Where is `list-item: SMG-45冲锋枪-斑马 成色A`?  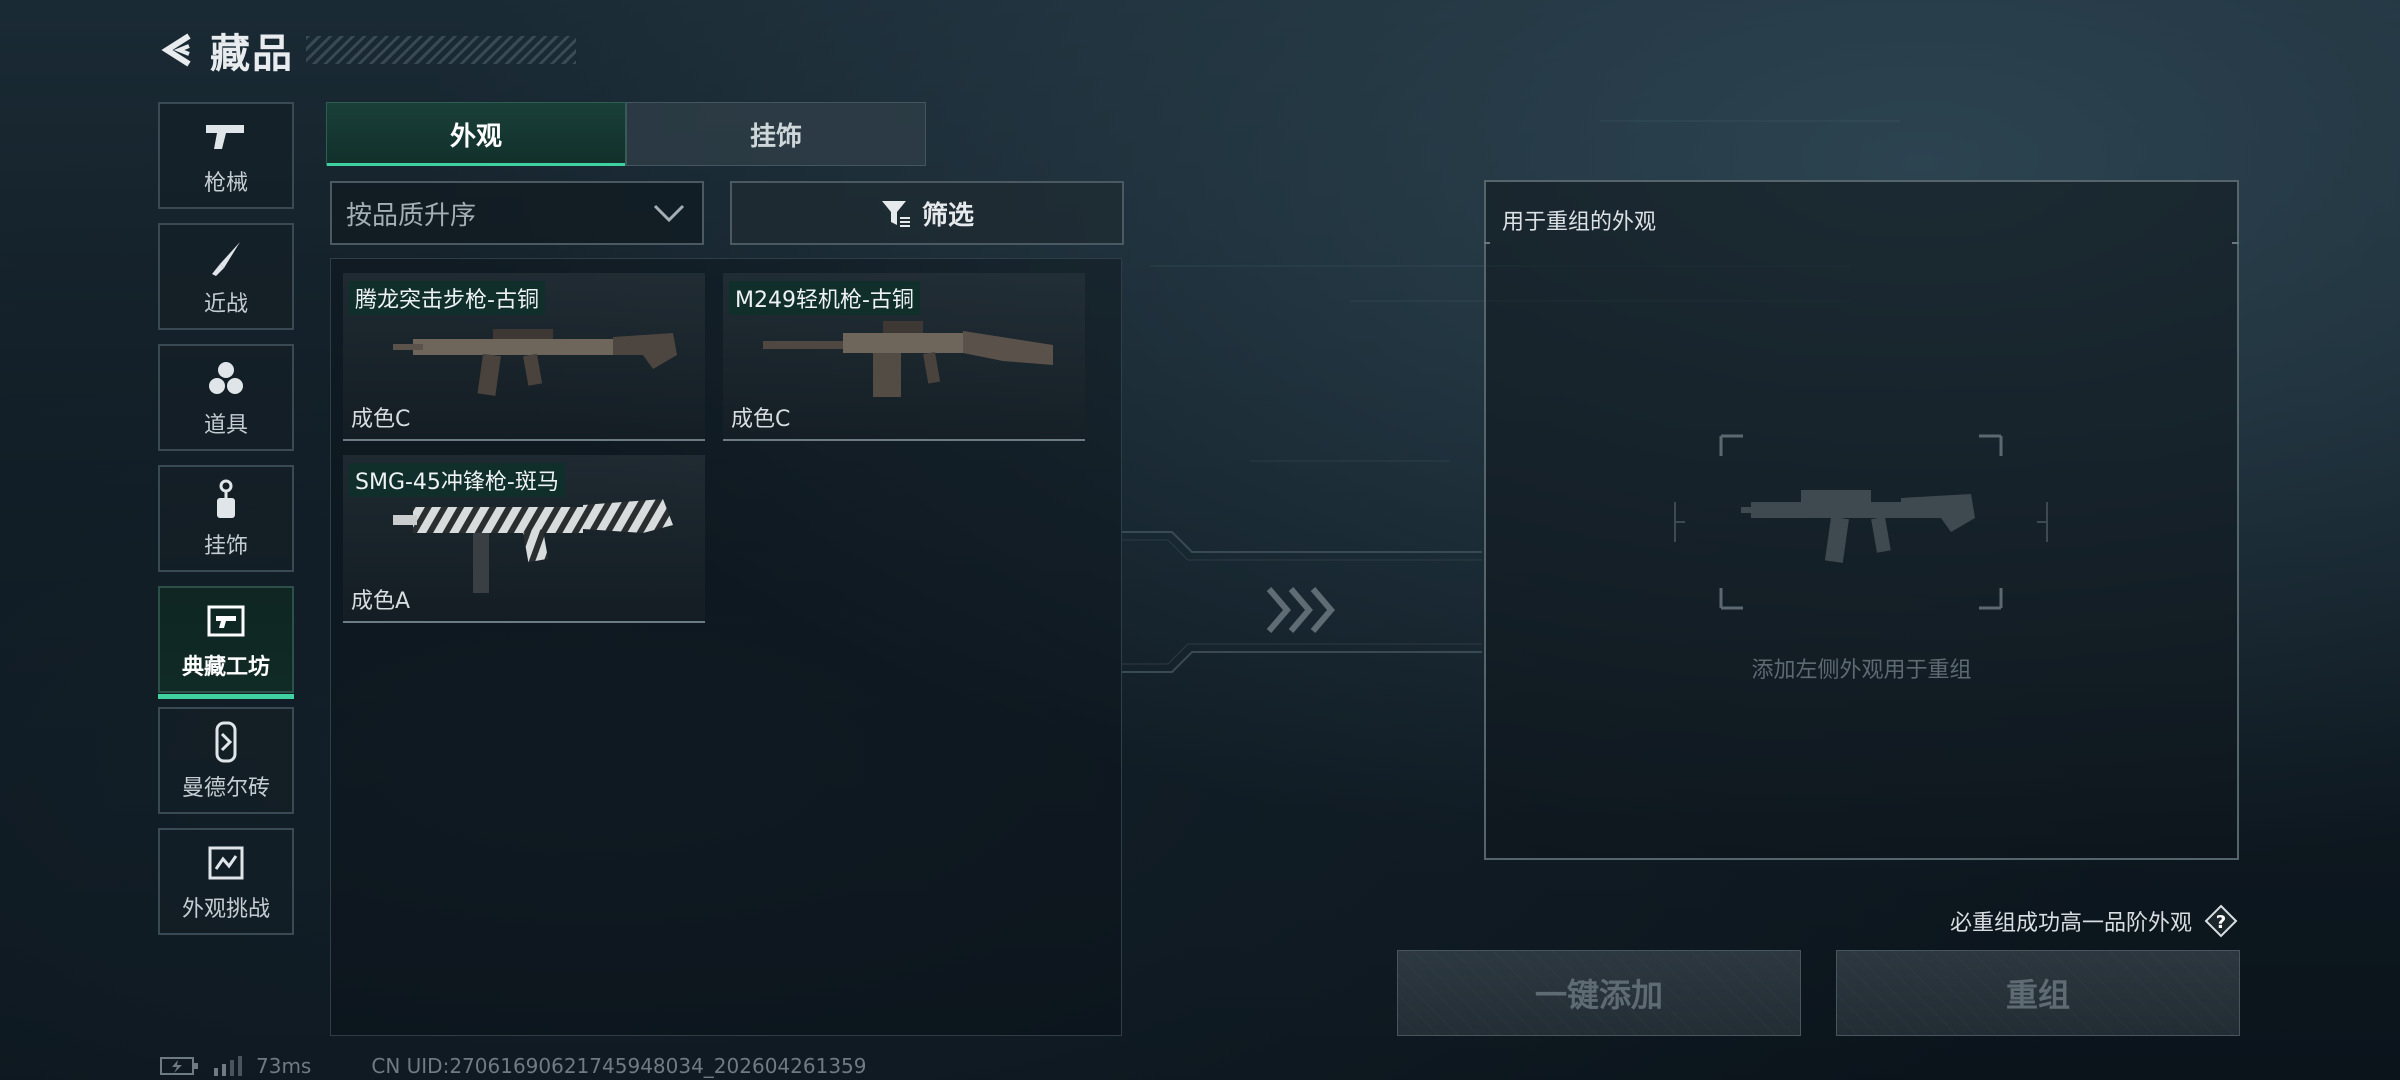 list-item: SMG-45冲锋枪-斑马 成色A is located at coordinates (524, 539).